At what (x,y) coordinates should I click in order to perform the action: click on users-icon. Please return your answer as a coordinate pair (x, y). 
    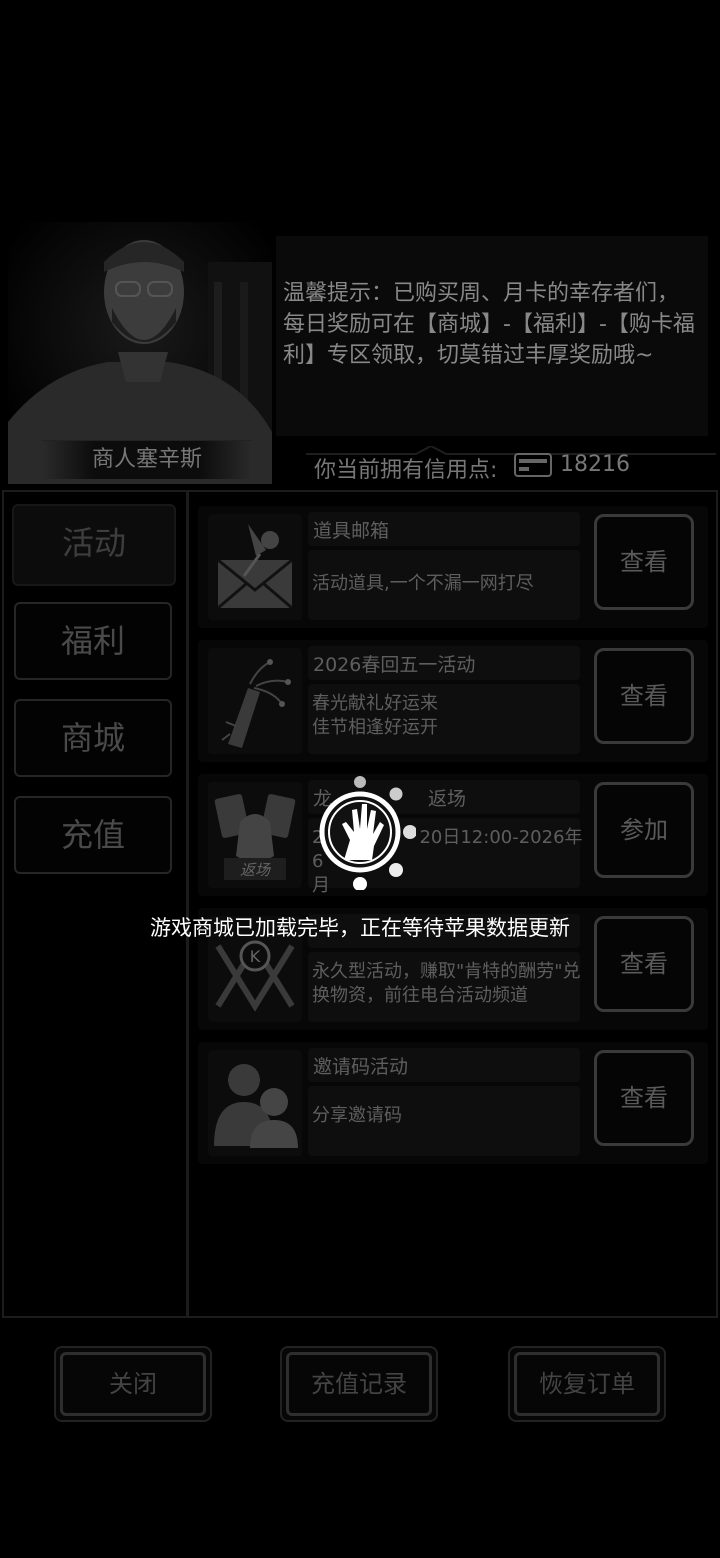
    Looking at the image, I should click on (255, 1103).